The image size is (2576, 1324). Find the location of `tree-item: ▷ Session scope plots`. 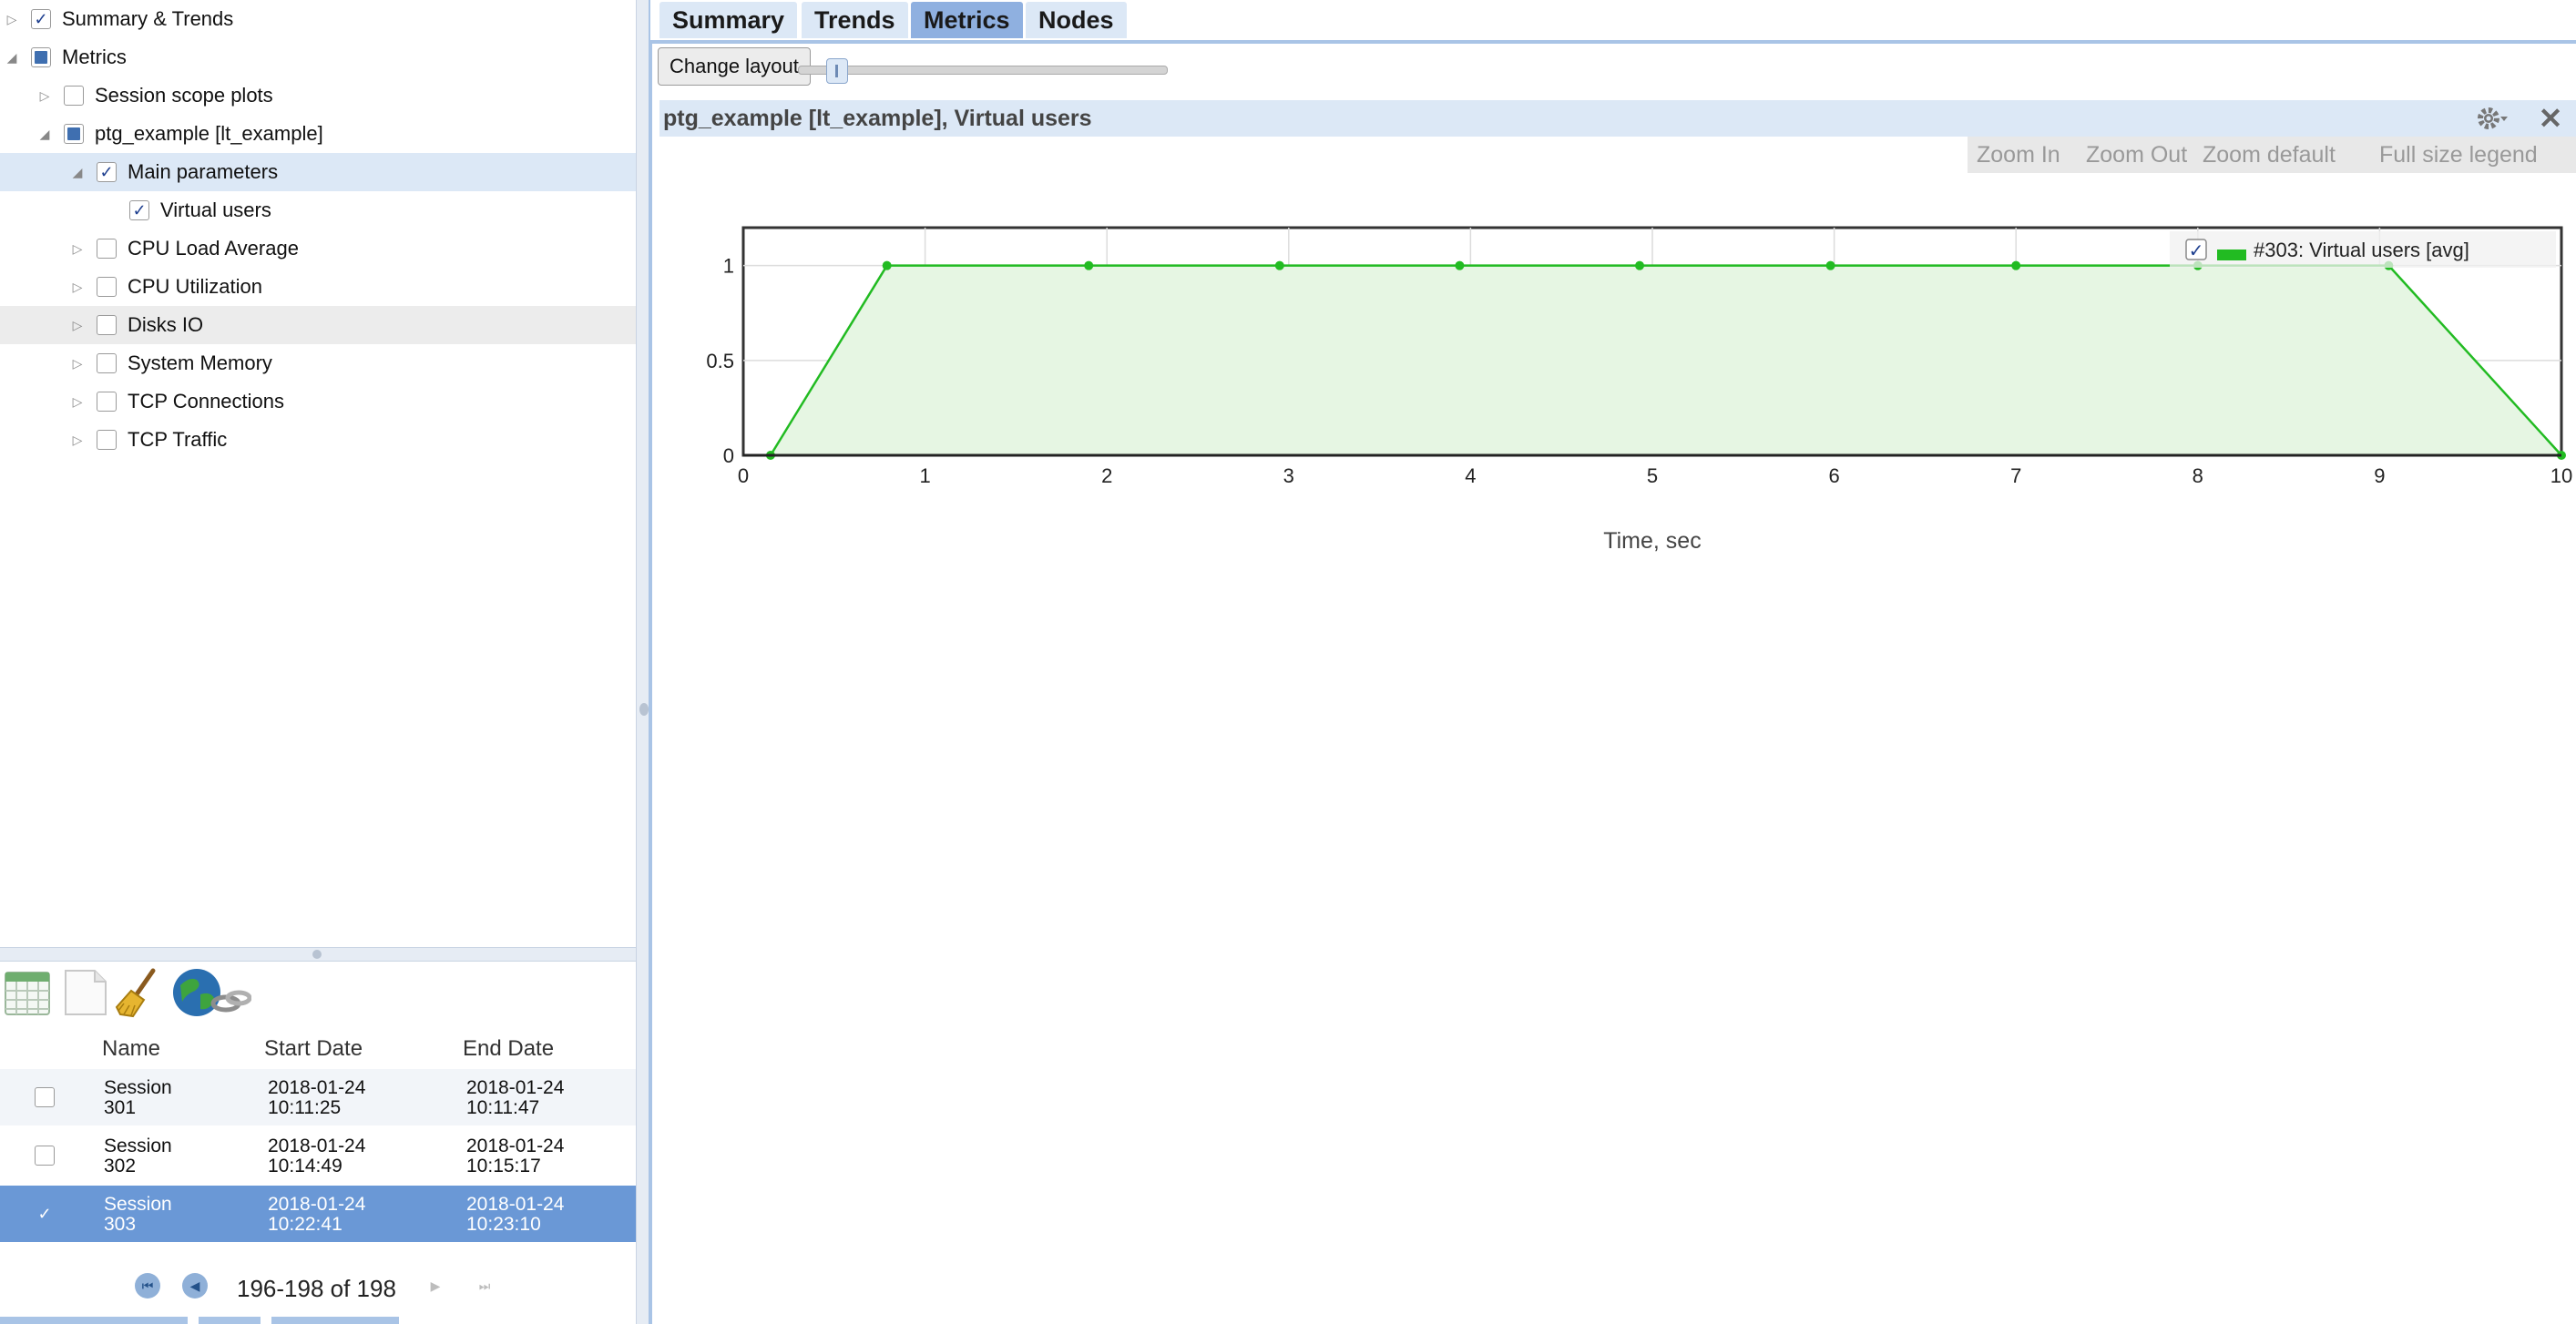

tree-item: ▷ Session scope plots is located at coordinates (318, 95).